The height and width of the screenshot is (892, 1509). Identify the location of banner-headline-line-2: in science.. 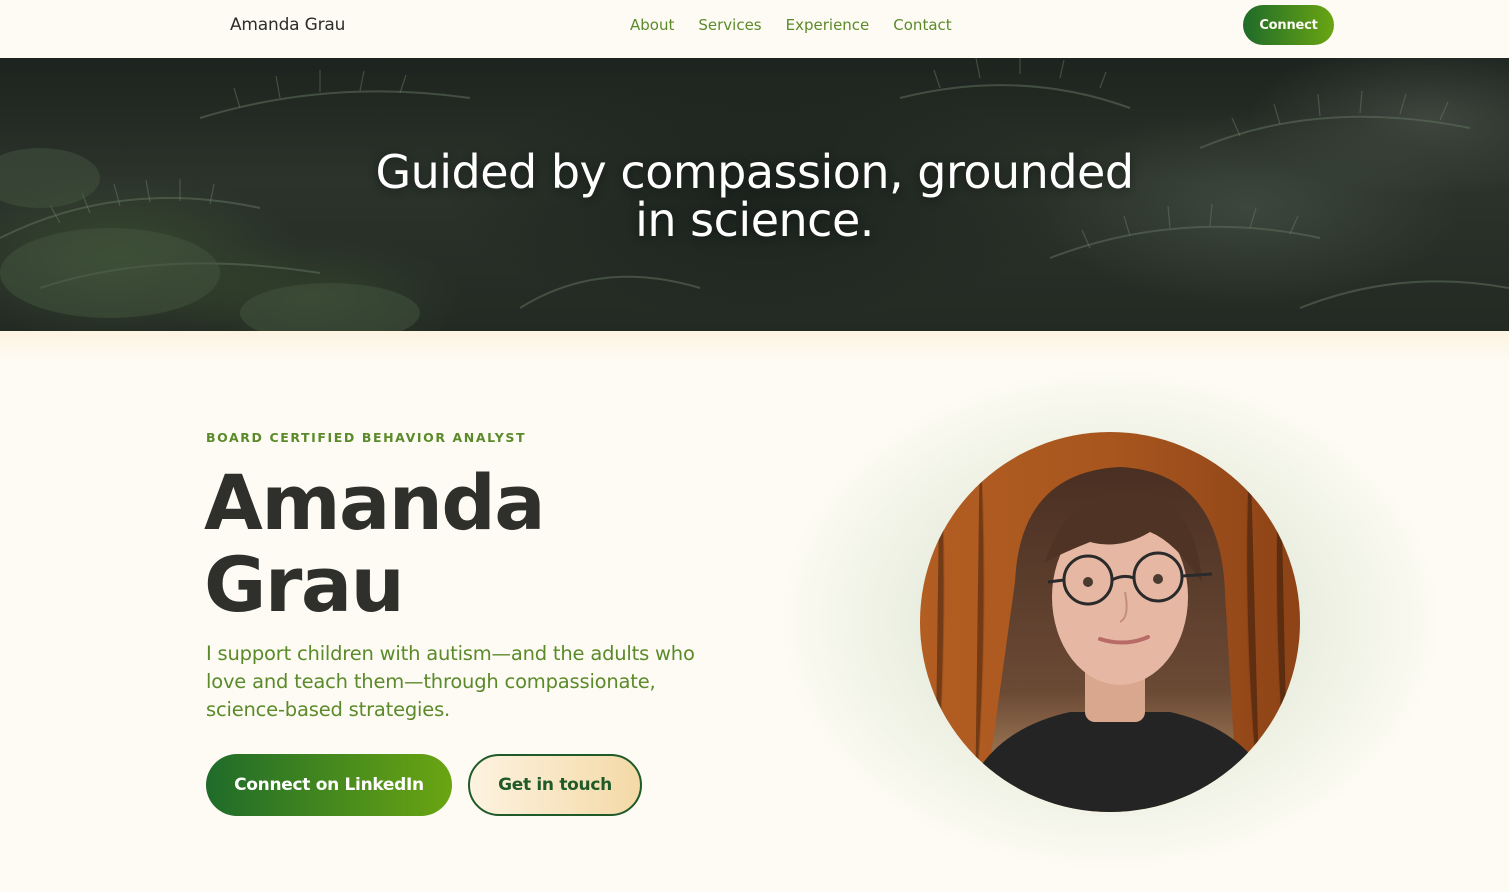
(754, 220).